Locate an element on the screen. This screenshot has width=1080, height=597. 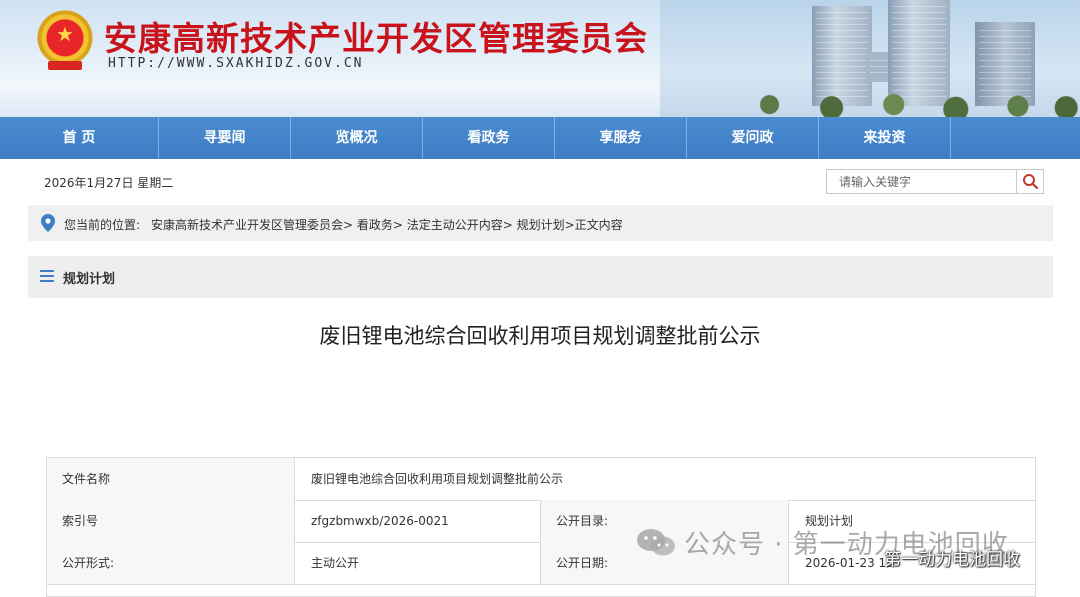
main-nav: 首 页 寻要闻 览概况 看政务 享服务 爱问政 来投资 is located at coordinates (540, 138).